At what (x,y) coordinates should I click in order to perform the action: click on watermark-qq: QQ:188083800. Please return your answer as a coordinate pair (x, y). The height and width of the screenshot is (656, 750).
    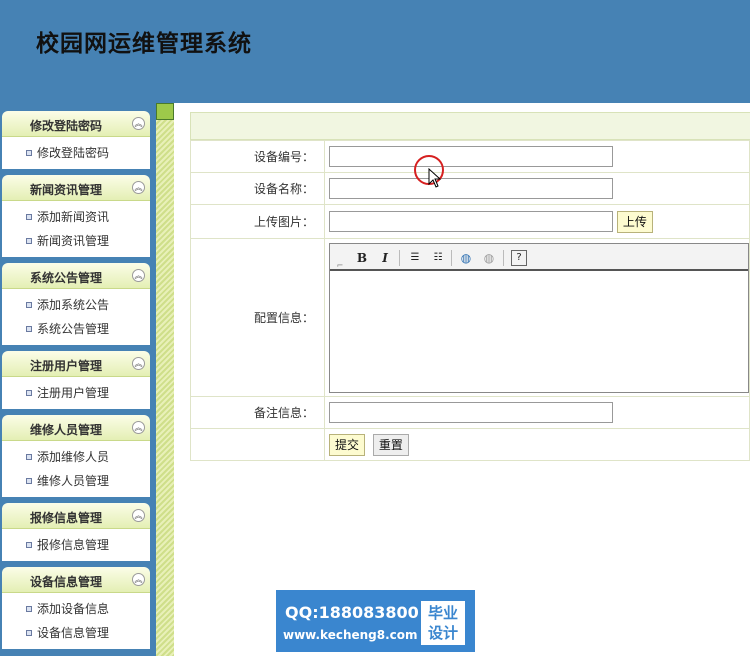
    Looking at the image, I should click on (352, 612).